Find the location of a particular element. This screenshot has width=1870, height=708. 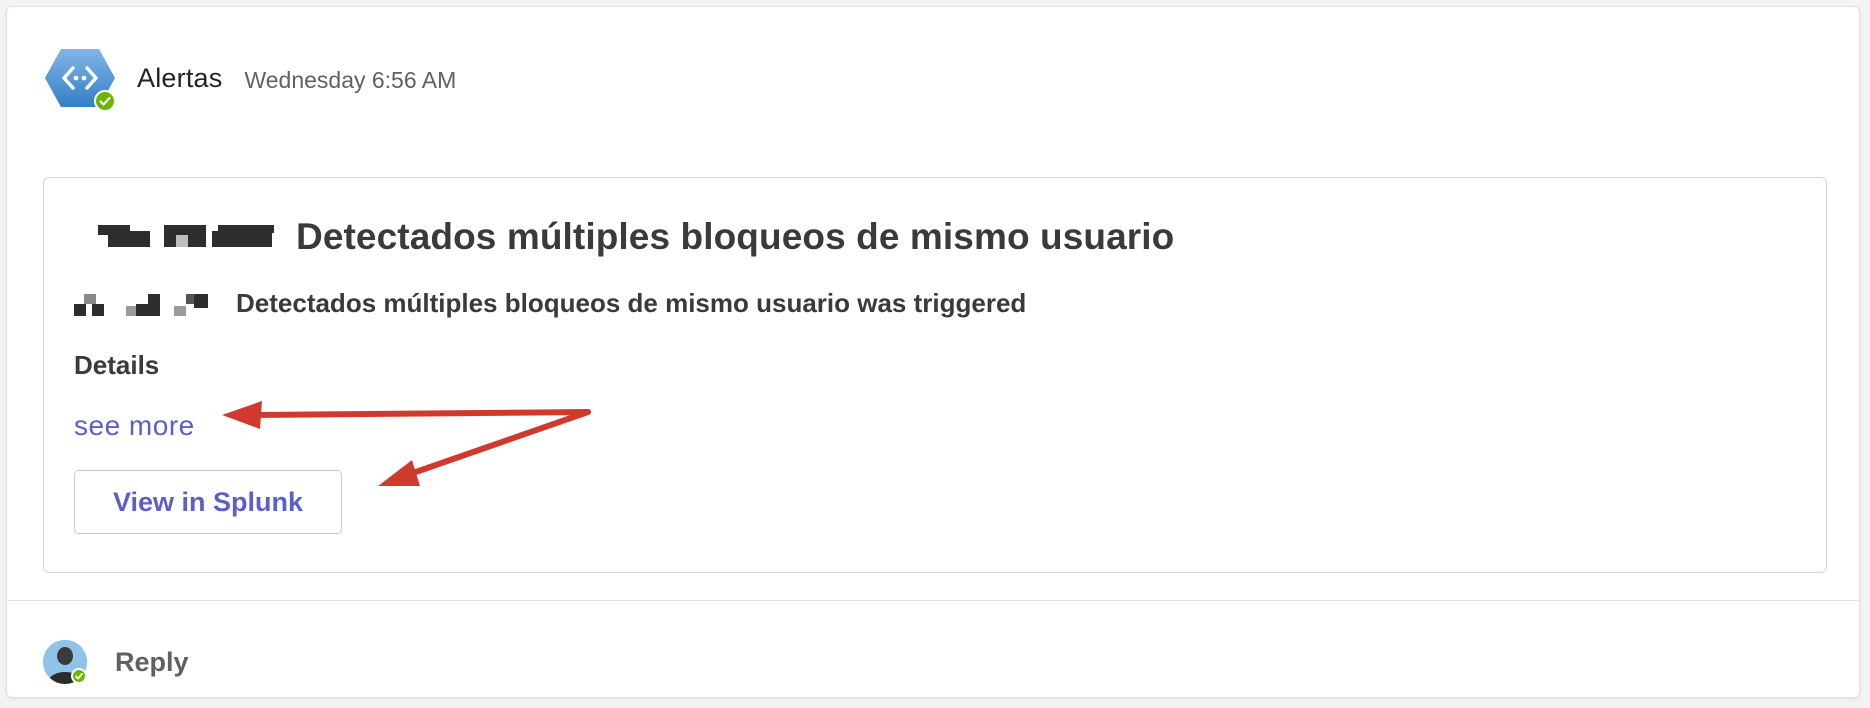

bot-app-icon is located at coordinates (80, 78).